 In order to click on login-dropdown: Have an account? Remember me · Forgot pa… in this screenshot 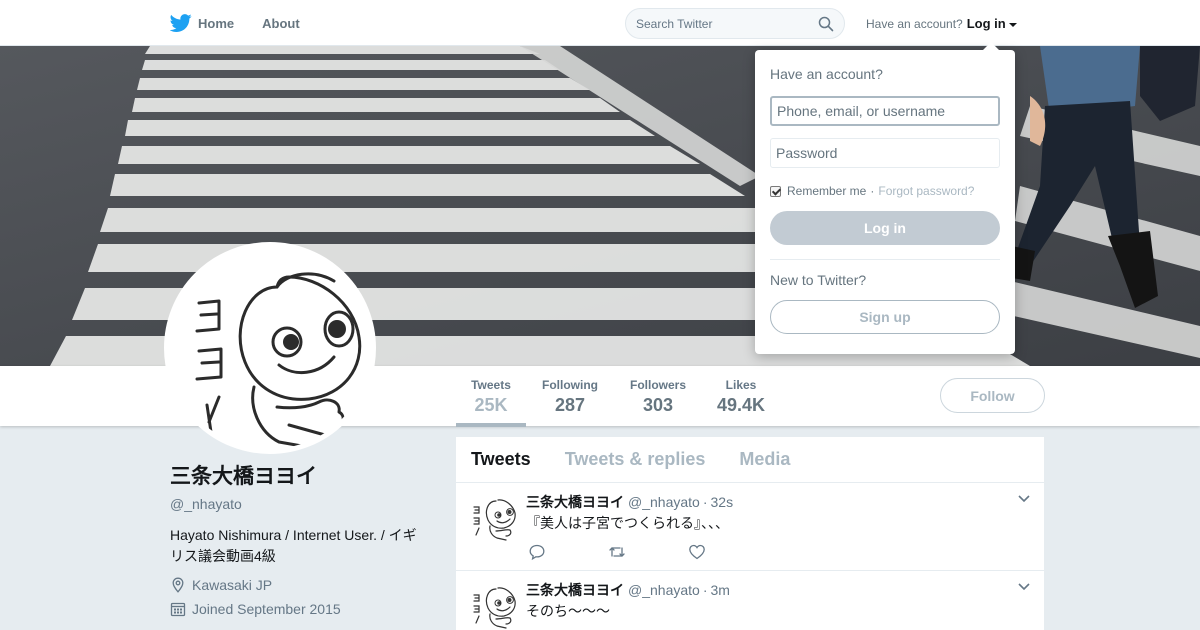, I will do `click(885, 198)`.